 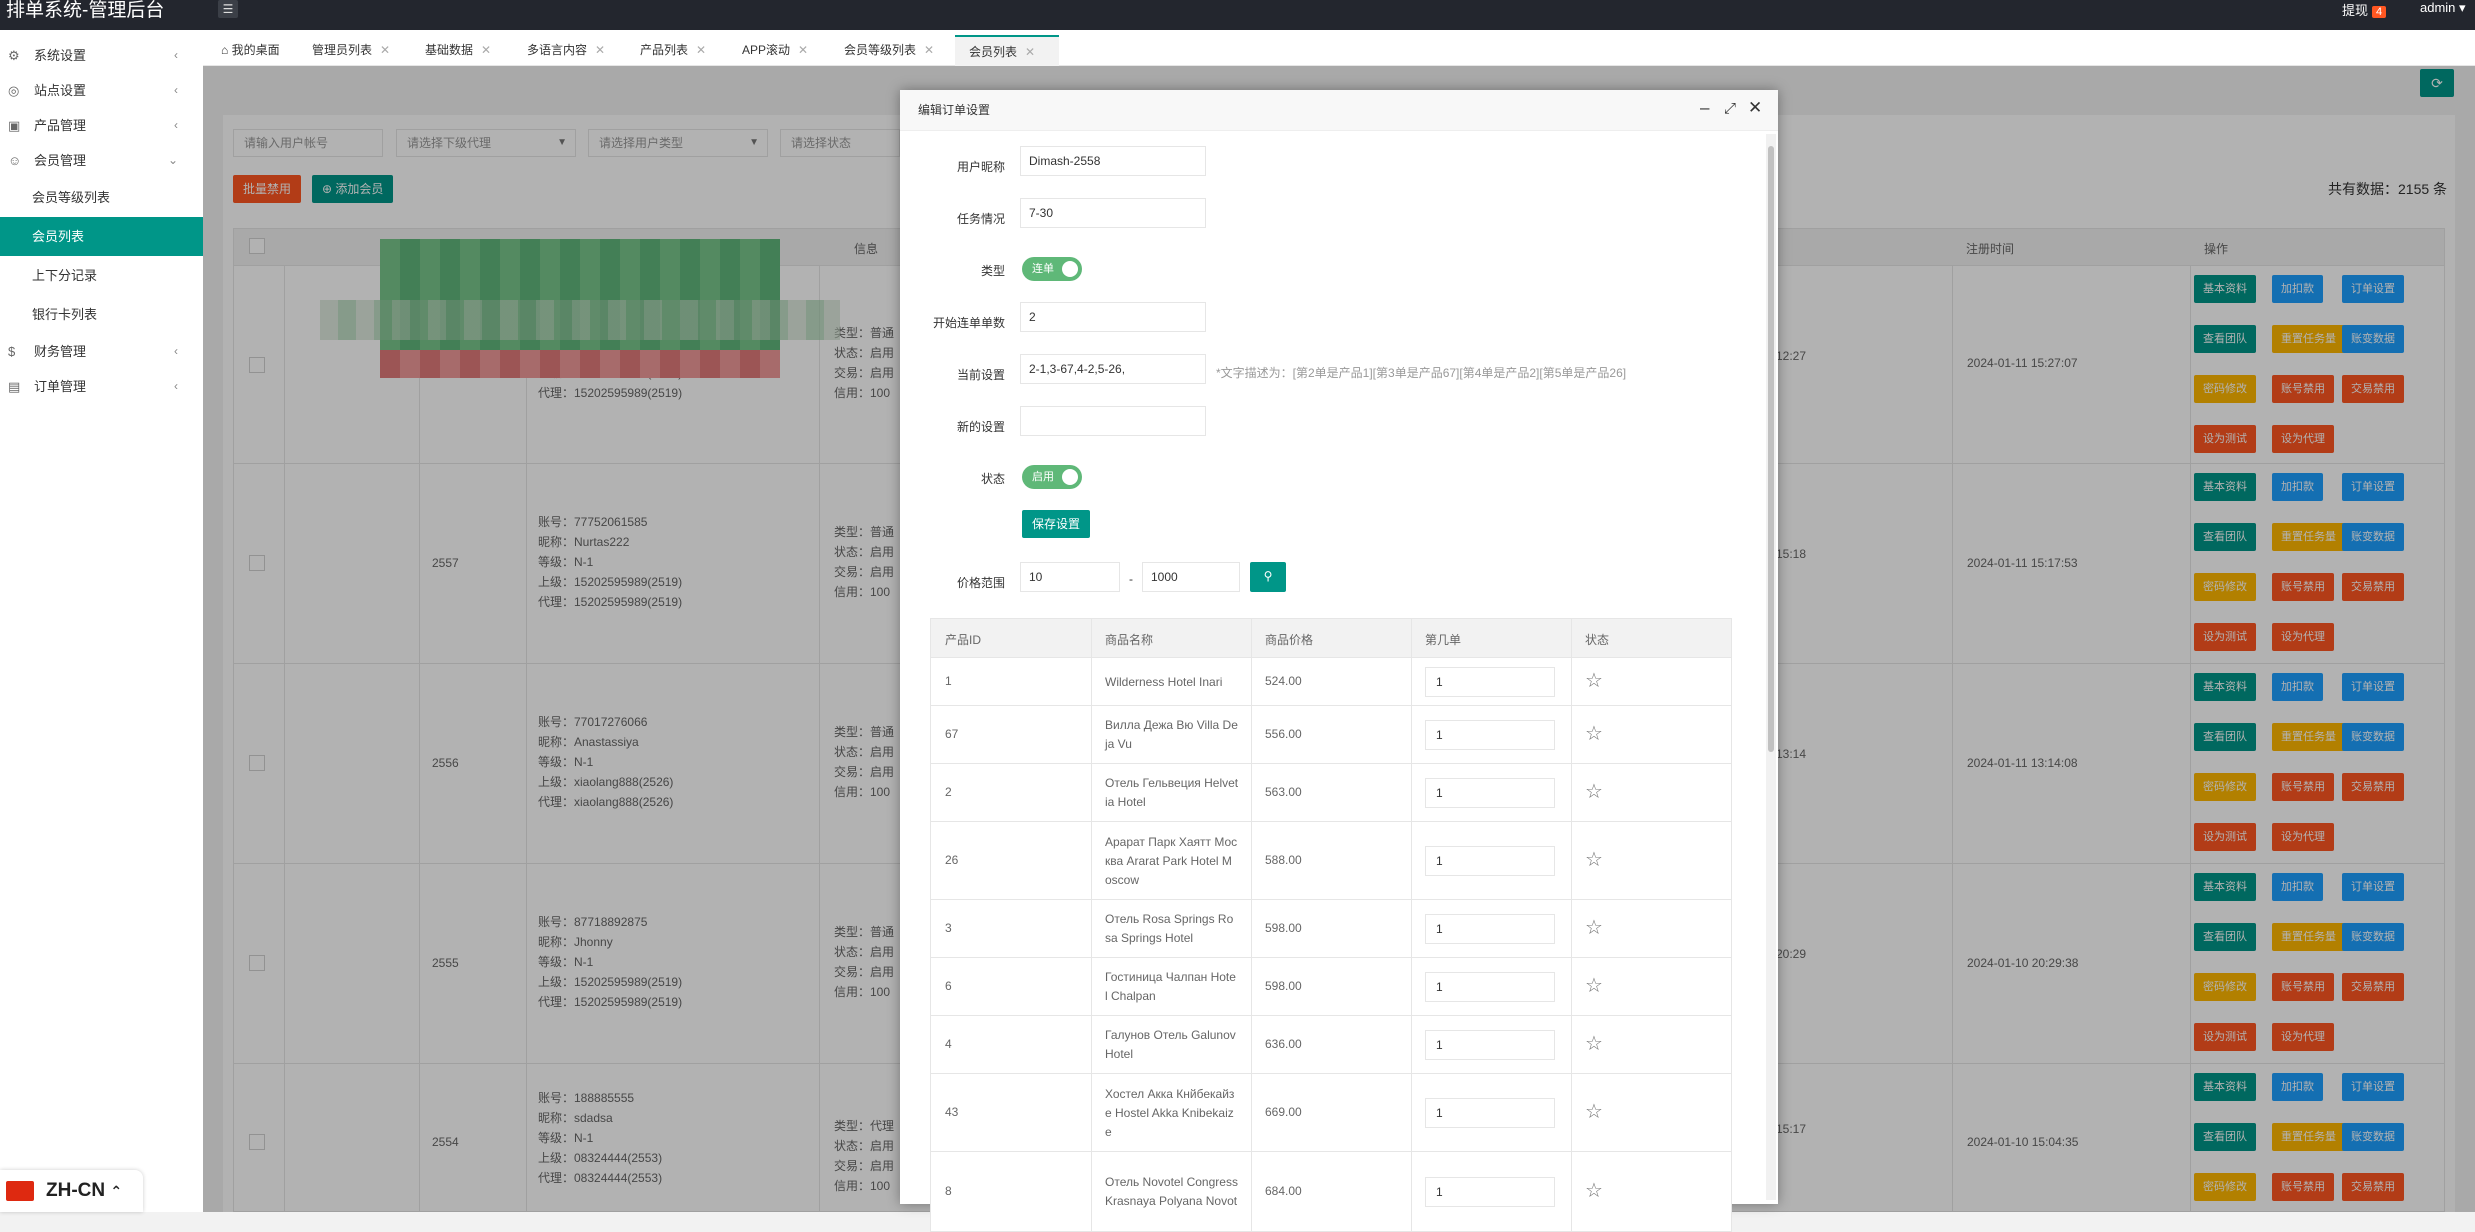 What do you see at coordinates (1283, 860) in the screenshot?
I see `product-price: 588.00` at bounding box center [1283, 860].